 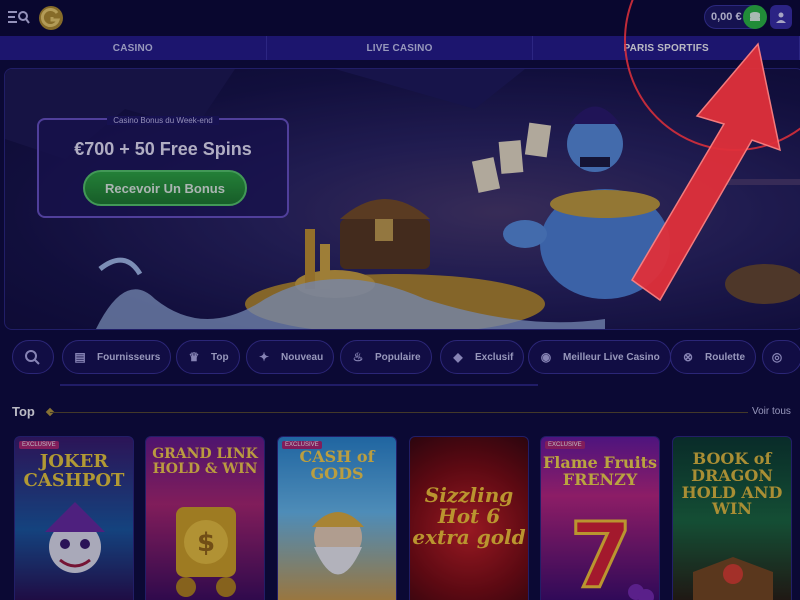 I want to click on category-fournisseurs: ▤ Fournisseurs, so click(x=117, y=357).